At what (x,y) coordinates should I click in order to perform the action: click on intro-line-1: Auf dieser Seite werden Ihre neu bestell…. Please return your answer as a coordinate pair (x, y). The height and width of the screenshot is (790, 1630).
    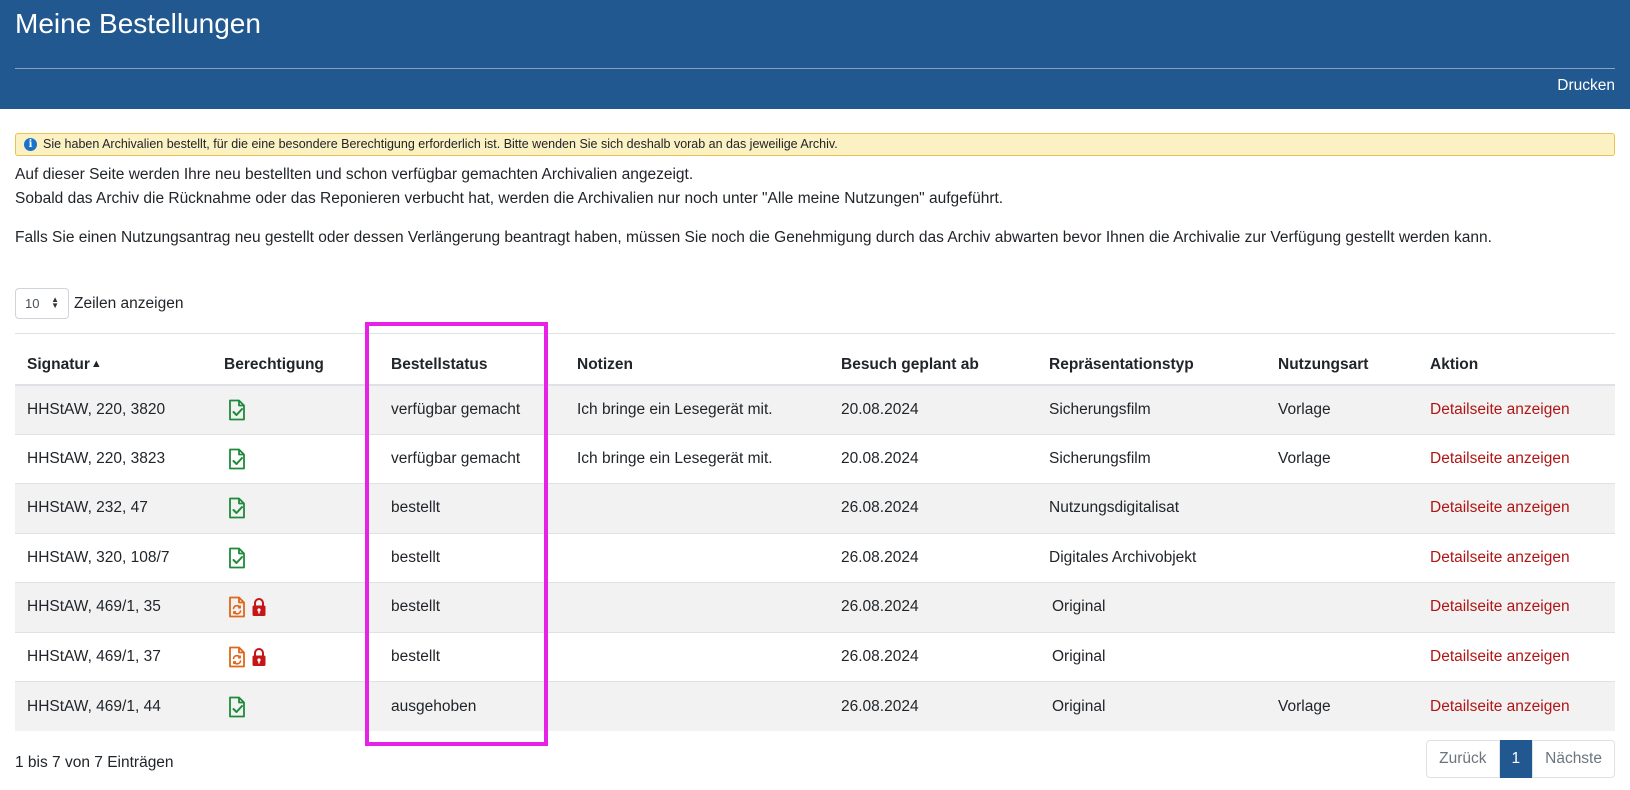
    Looking at the image, I should click on (354, 174).